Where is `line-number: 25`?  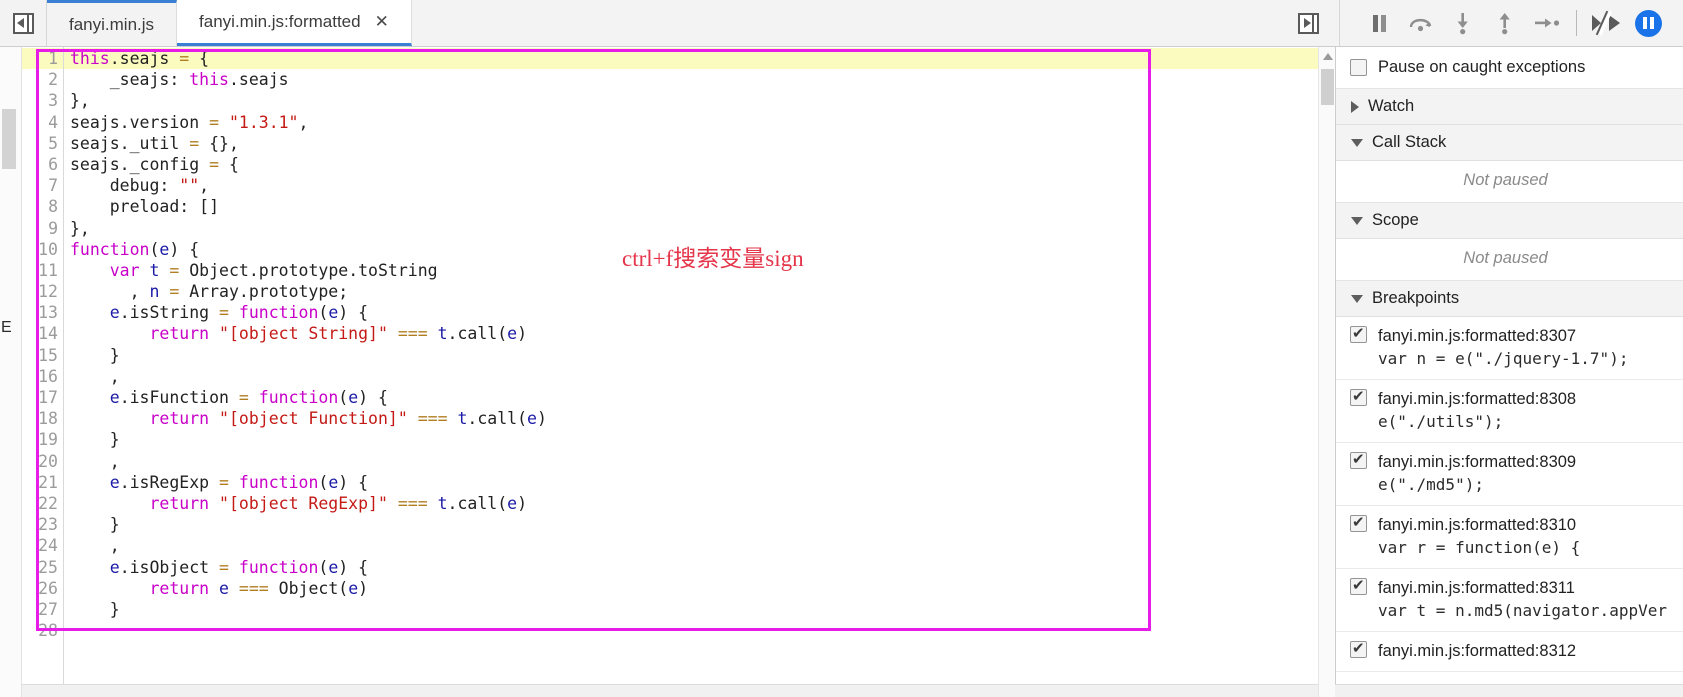
line-number: 25 is located at coordinates (42, 567).